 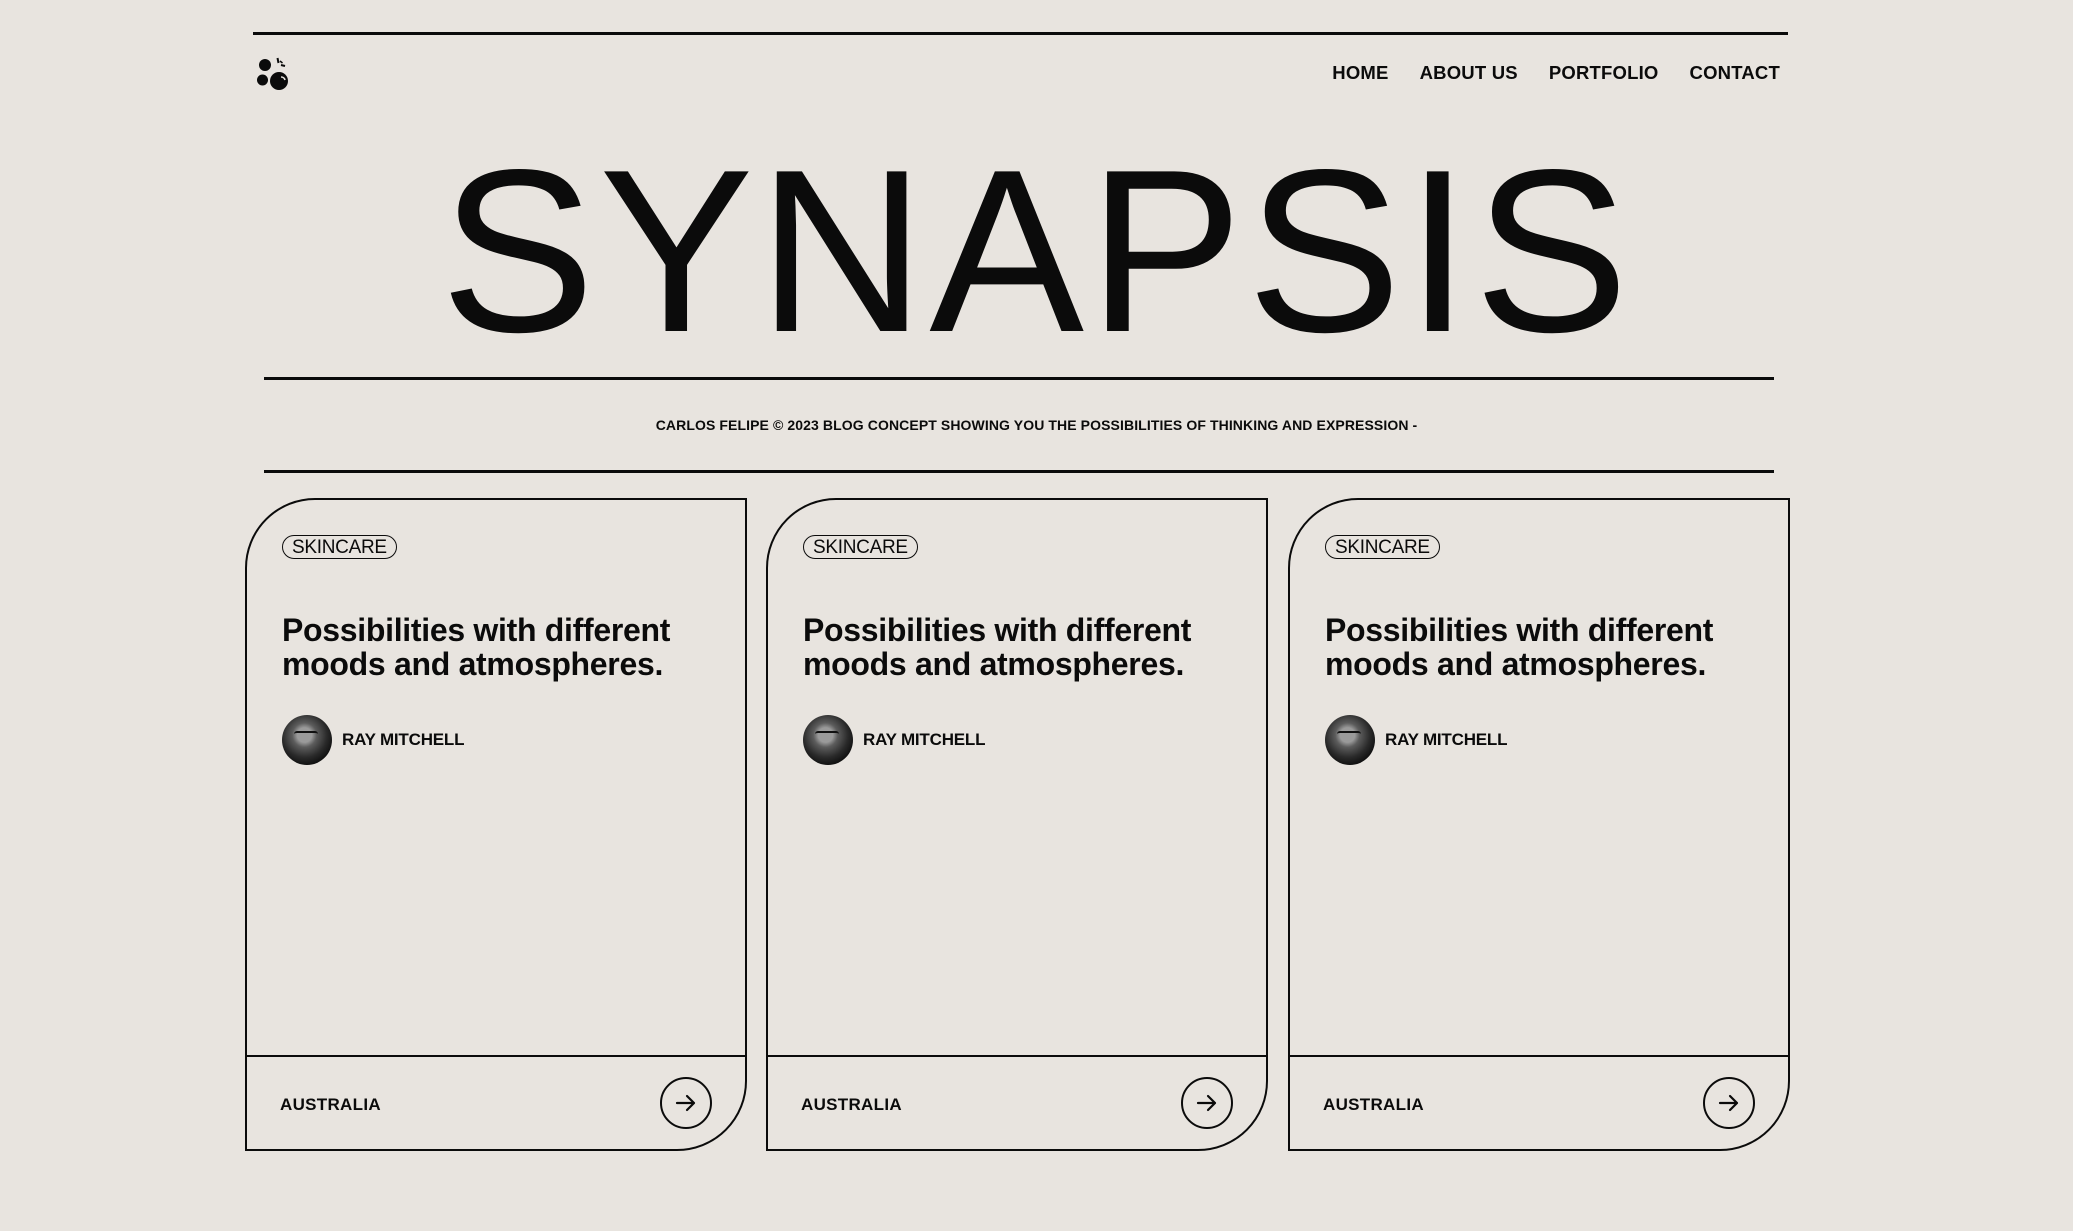 I want to click on title-divider, so click(x=1019, y=378).